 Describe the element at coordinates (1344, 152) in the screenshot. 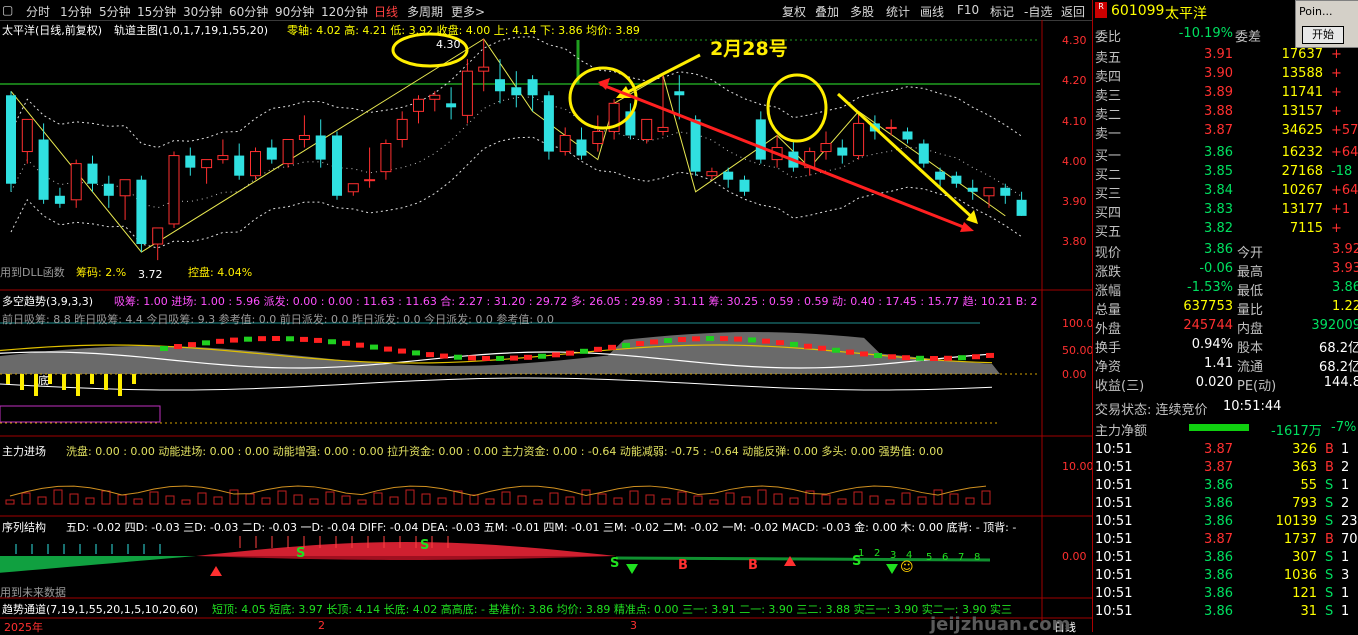

I see `bid-change: +64` at that location.